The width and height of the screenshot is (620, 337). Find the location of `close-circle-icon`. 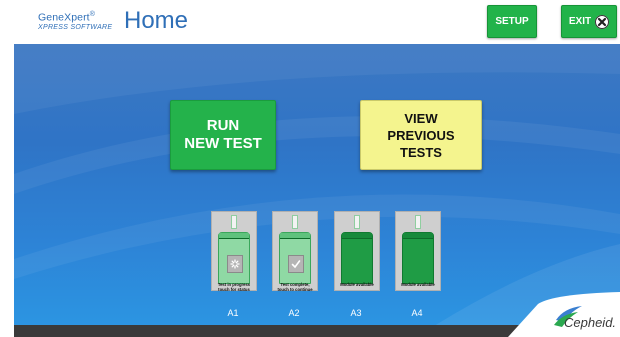

close-circle-icon is located at coordinates (602, 21).